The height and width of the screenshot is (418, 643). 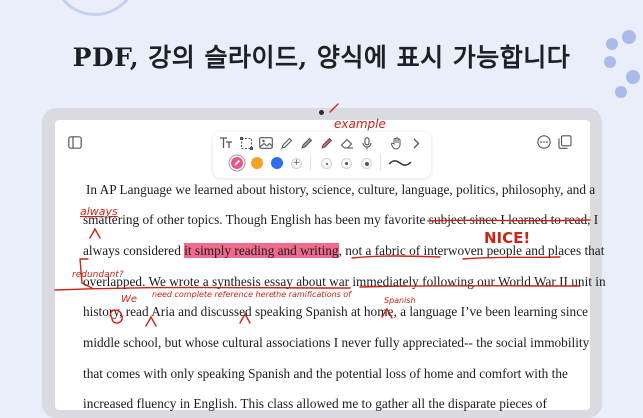 I want to click on add-color-button: +, so click(x=296, y=163).